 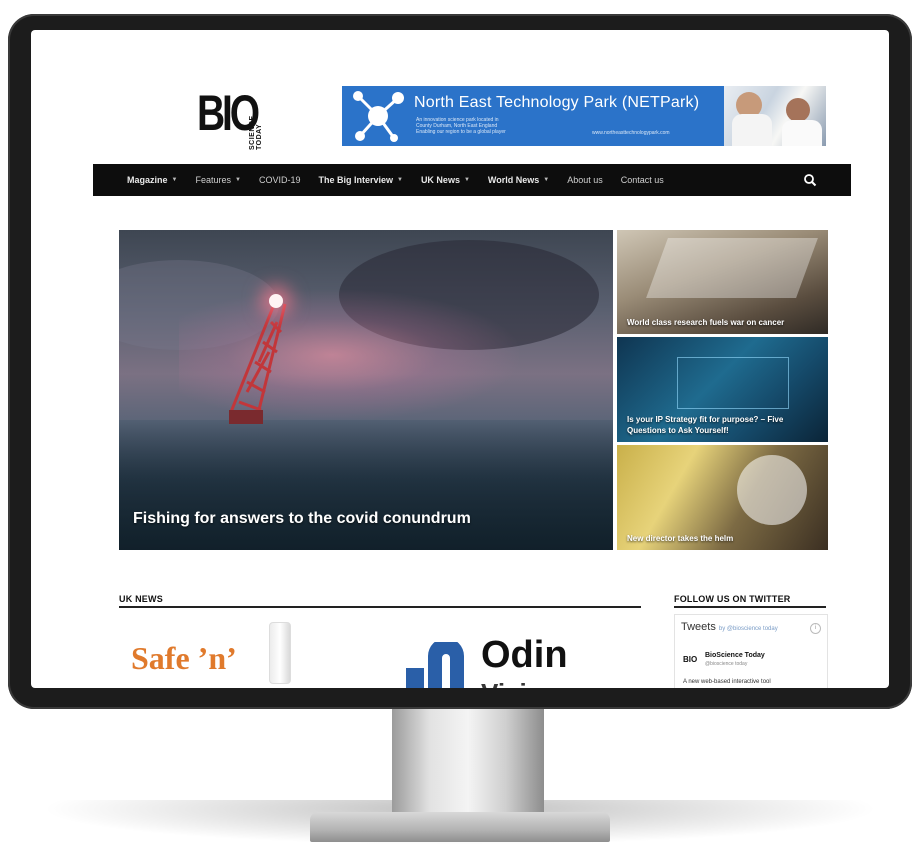 I want to click on tweets-title: Tweets, so click(x=698, y=627).